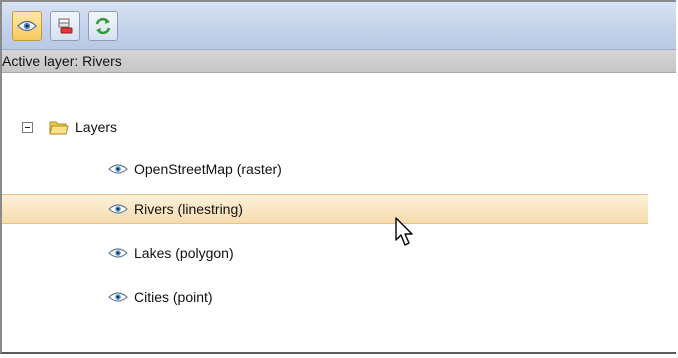 The image size is (678, 358). I want to click on layer-label: Cities (point), so click(173, 297).